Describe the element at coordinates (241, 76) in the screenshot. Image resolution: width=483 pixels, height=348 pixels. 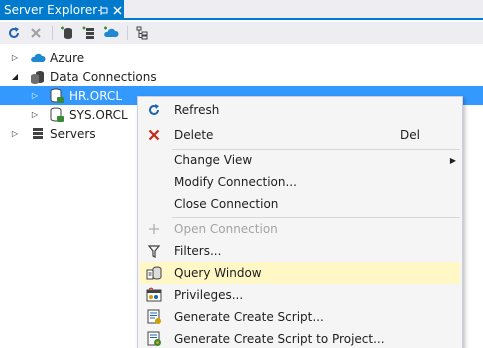
I see `tree-node-data-connections: ◢ Data Connections` at that location.